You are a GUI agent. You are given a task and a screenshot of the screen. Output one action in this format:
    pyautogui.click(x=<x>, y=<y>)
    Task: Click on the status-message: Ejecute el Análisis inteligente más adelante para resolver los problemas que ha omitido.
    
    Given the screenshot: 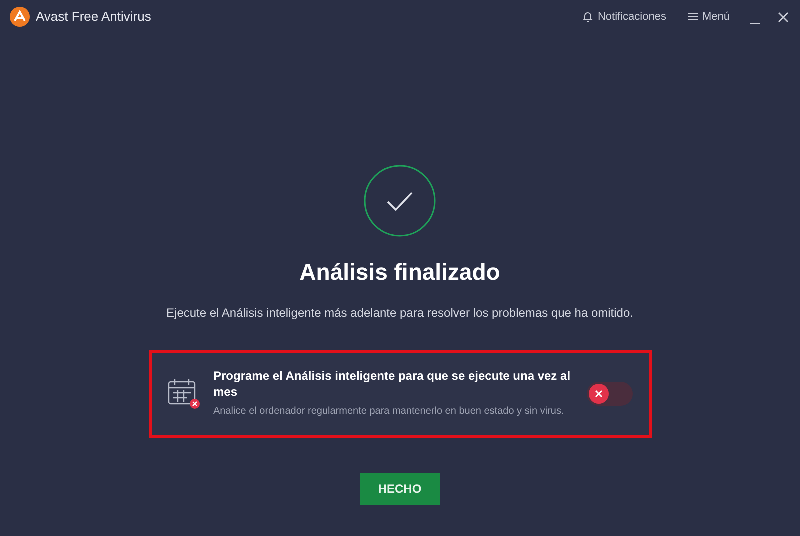 What is the action you would take?
    pyautogui.click(x=400, y=313)
    